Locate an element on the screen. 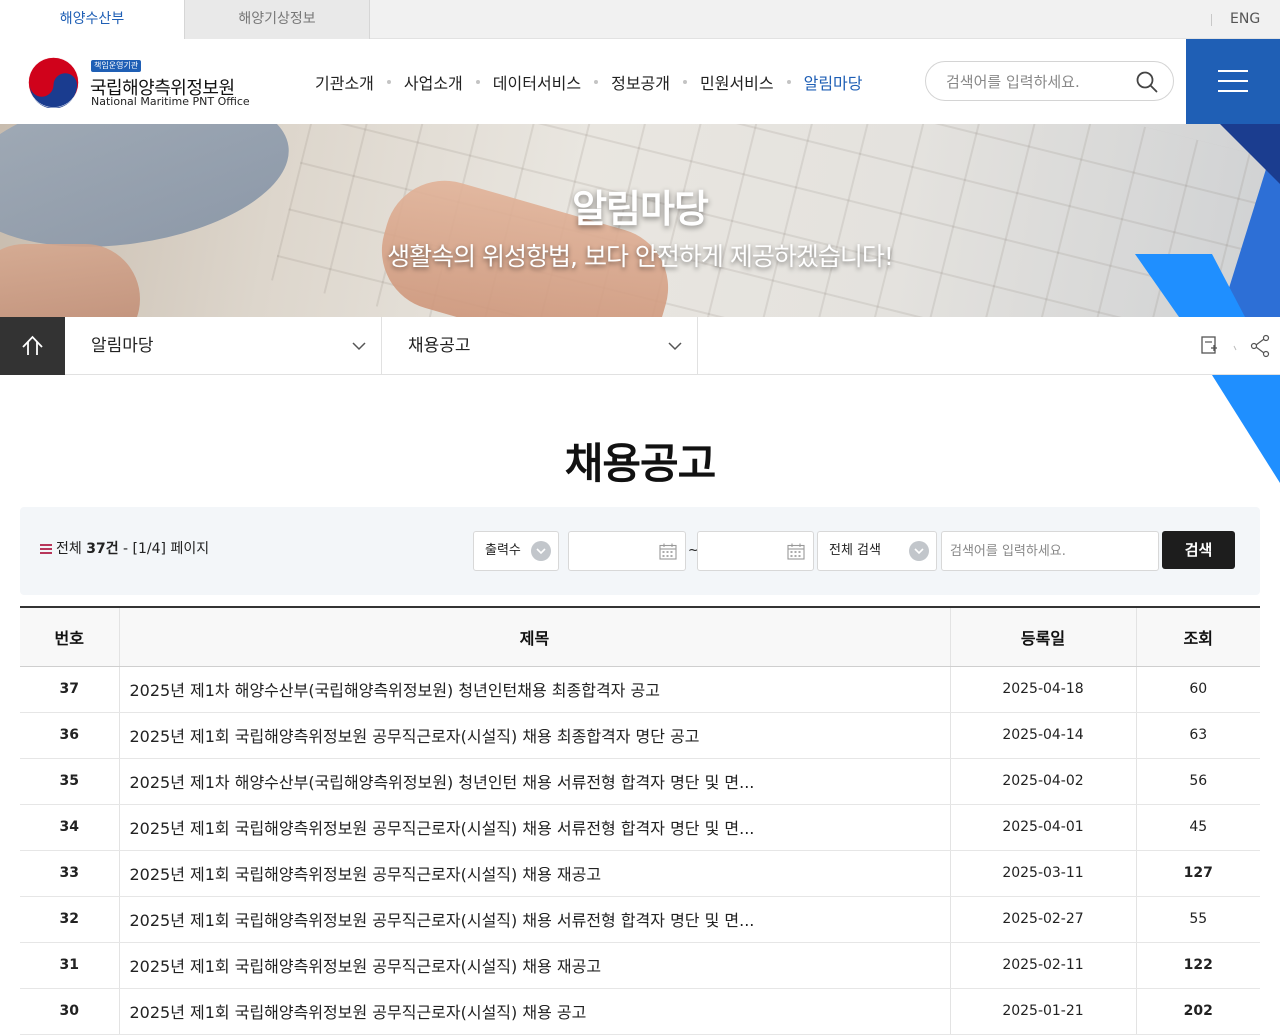 This screenshot has width=1280, height=1035. row-date: 2025-04-18 is located at coordinates (1042, 689).